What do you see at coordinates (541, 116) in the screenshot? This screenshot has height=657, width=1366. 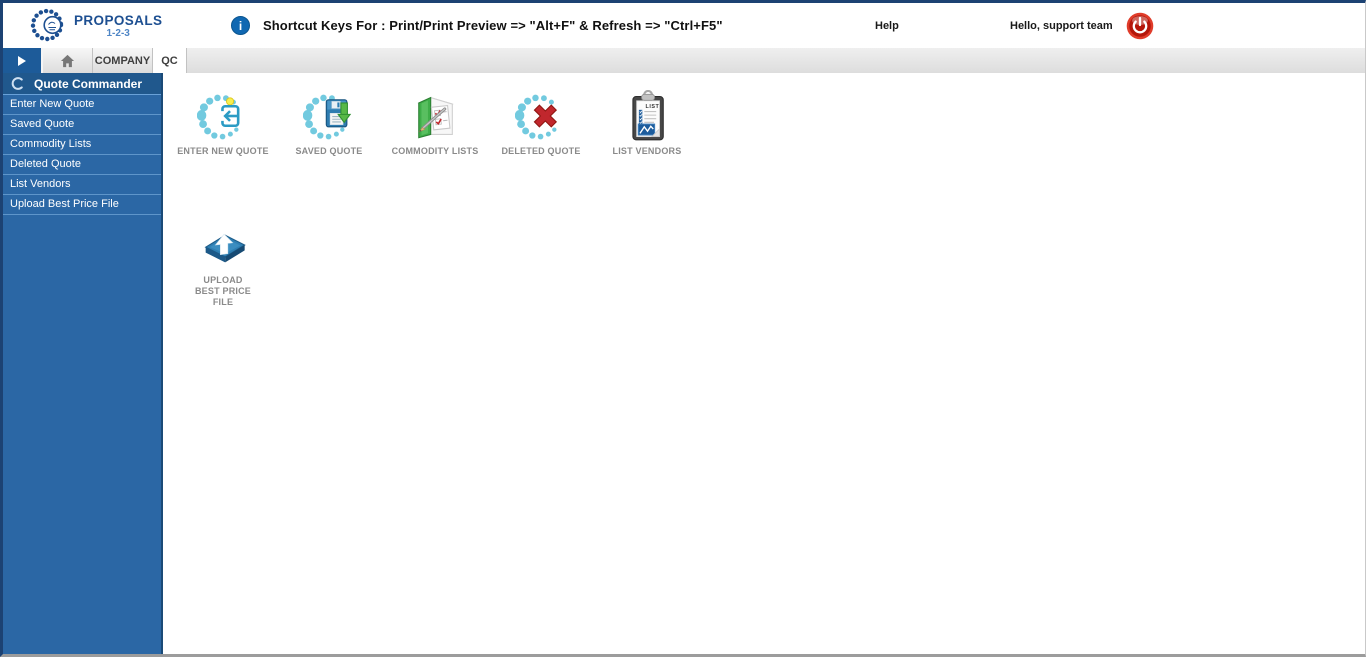 I see `deleted-quote-icon` at bounding box center [541, 116].